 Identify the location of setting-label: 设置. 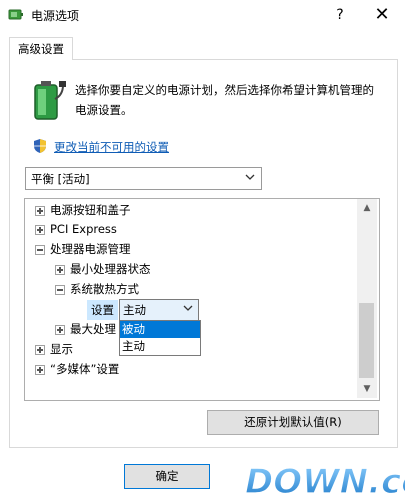
(102, 310).